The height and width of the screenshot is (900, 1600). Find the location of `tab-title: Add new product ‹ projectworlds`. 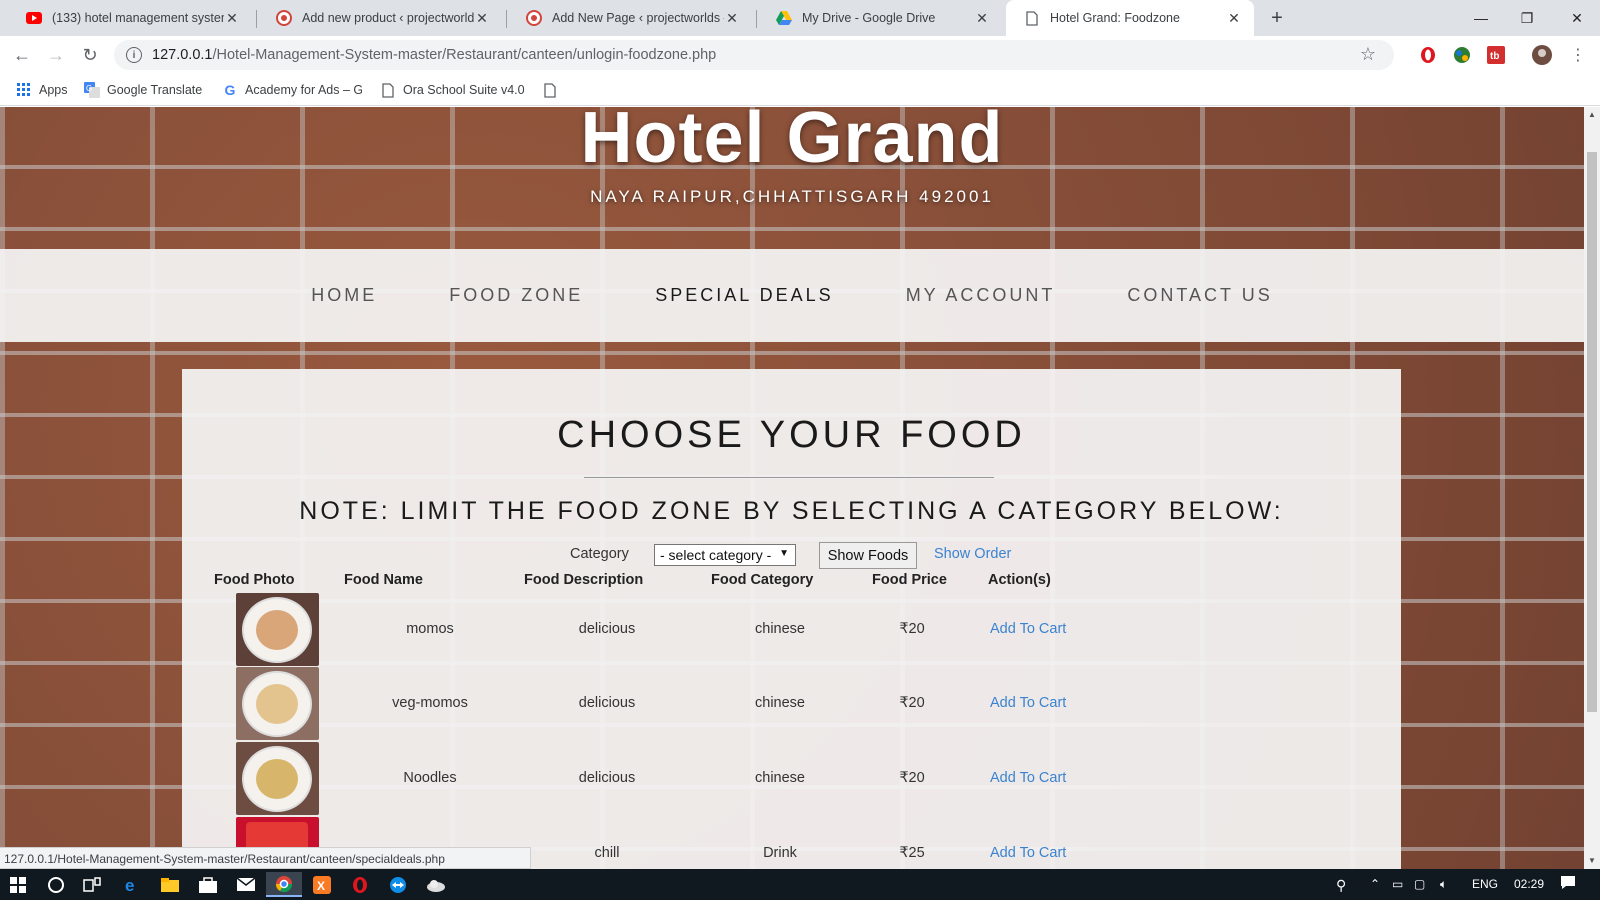

tab-title: Add new product ‹ projectworlds is located at coordinates (388, 18).